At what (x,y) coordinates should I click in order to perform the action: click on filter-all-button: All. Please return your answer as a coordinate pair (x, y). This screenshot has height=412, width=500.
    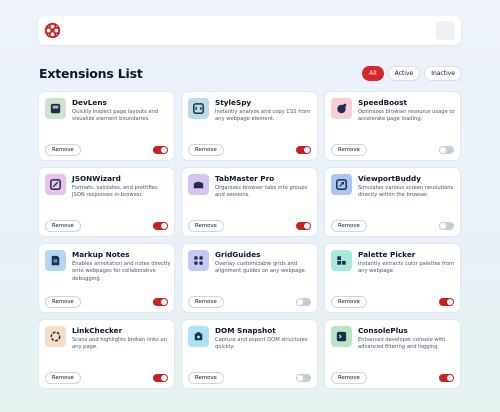
    Looking at the image, I should click on (373, 73).